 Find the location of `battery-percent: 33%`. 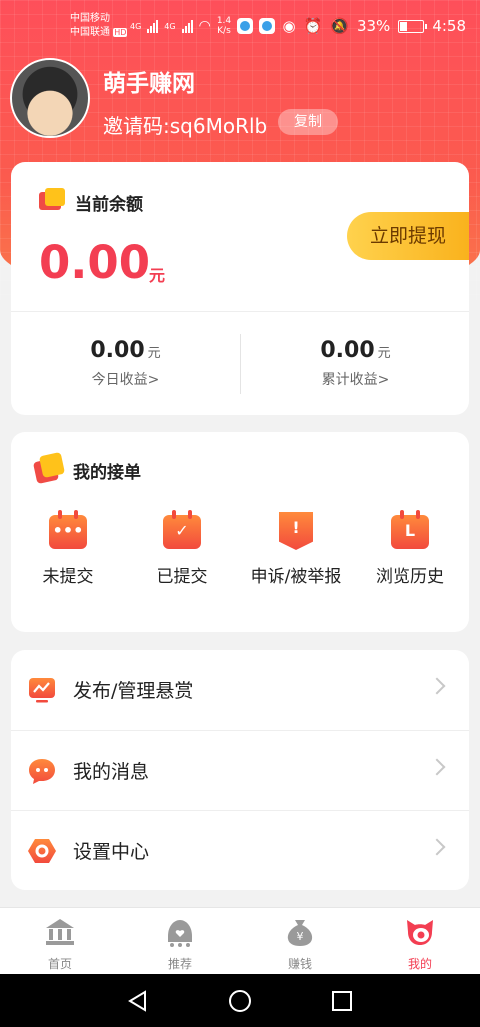

battery-percent: 33% is located at coordinates (373, 26).